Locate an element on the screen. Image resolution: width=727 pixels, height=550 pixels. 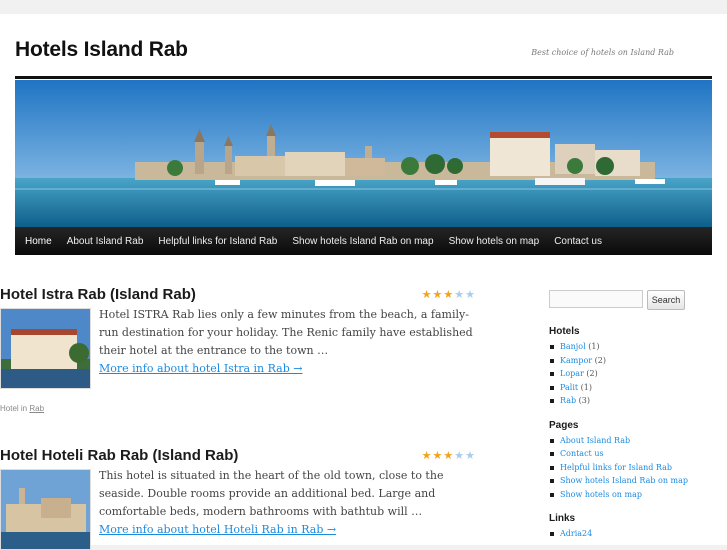
hotel-location-item: Banjol (1) is located at coordinates (624, 347).